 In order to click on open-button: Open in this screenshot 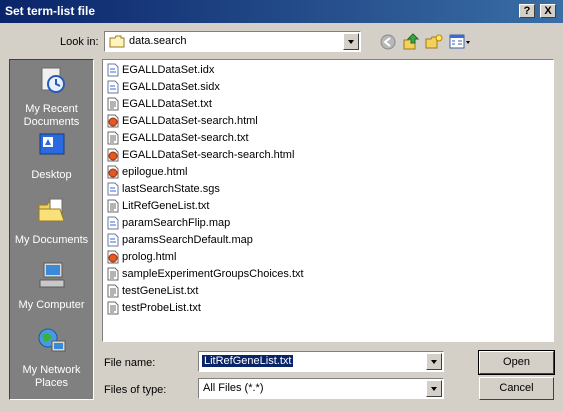, I will do `click(516, 362)`.